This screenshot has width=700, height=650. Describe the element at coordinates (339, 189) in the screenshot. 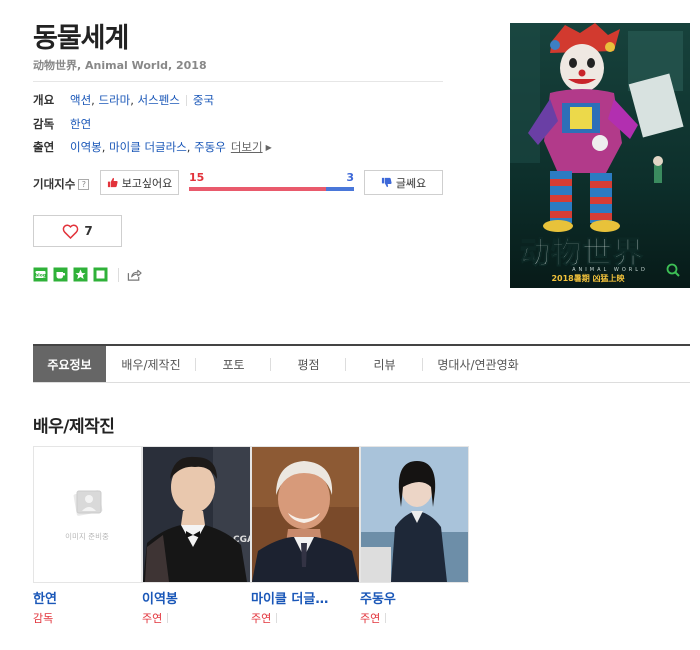

I see `dislike-bar-fill` at that location.